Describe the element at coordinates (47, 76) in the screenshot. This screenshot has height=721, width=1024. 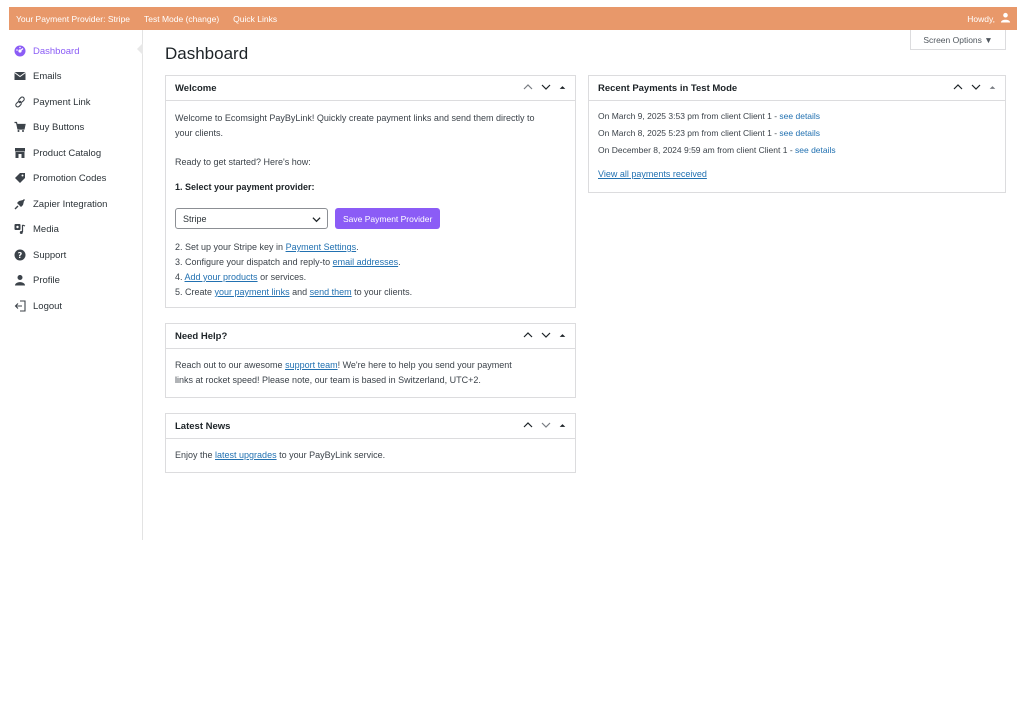
I see `sidebar-item-label: Emails` at that location.